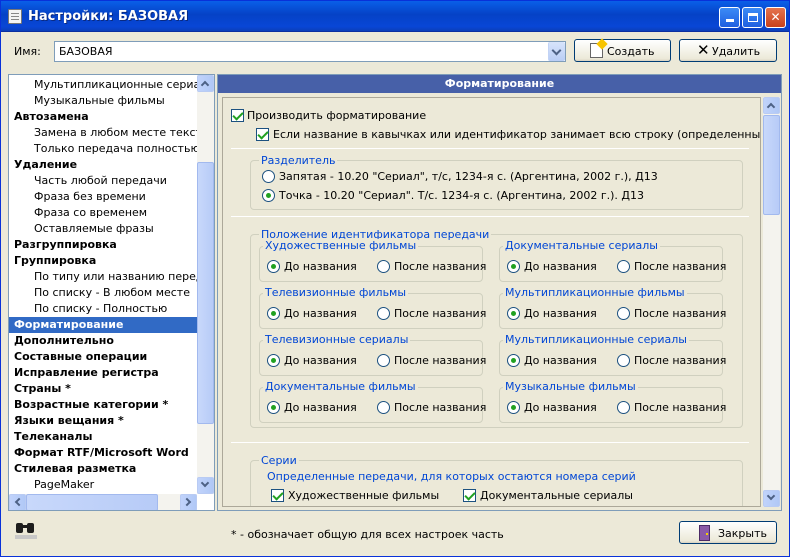 The width and height of the screenshot is (790, 557). I want to click on tree-subitem: Замена в любом месте текста, so click(103, 133).